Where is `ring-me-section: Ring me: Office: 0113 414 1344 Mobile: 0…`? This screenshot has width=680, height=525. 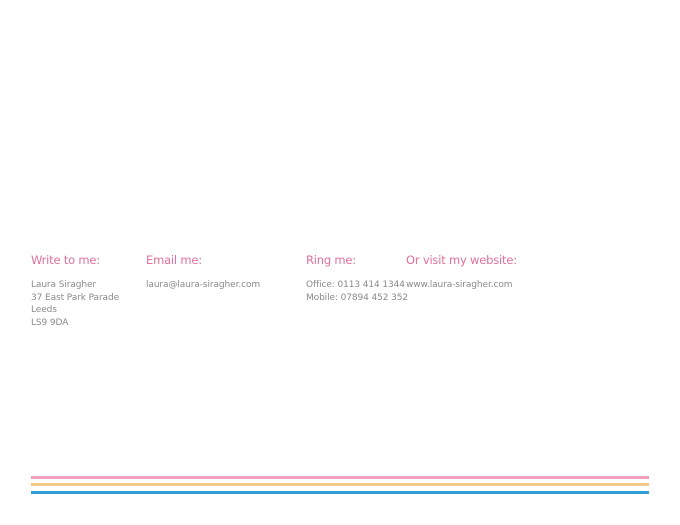
ring-me-section: Ring me: Office: 0113 414 1344 Mobile: 0… is located at coordinates (357, 278).